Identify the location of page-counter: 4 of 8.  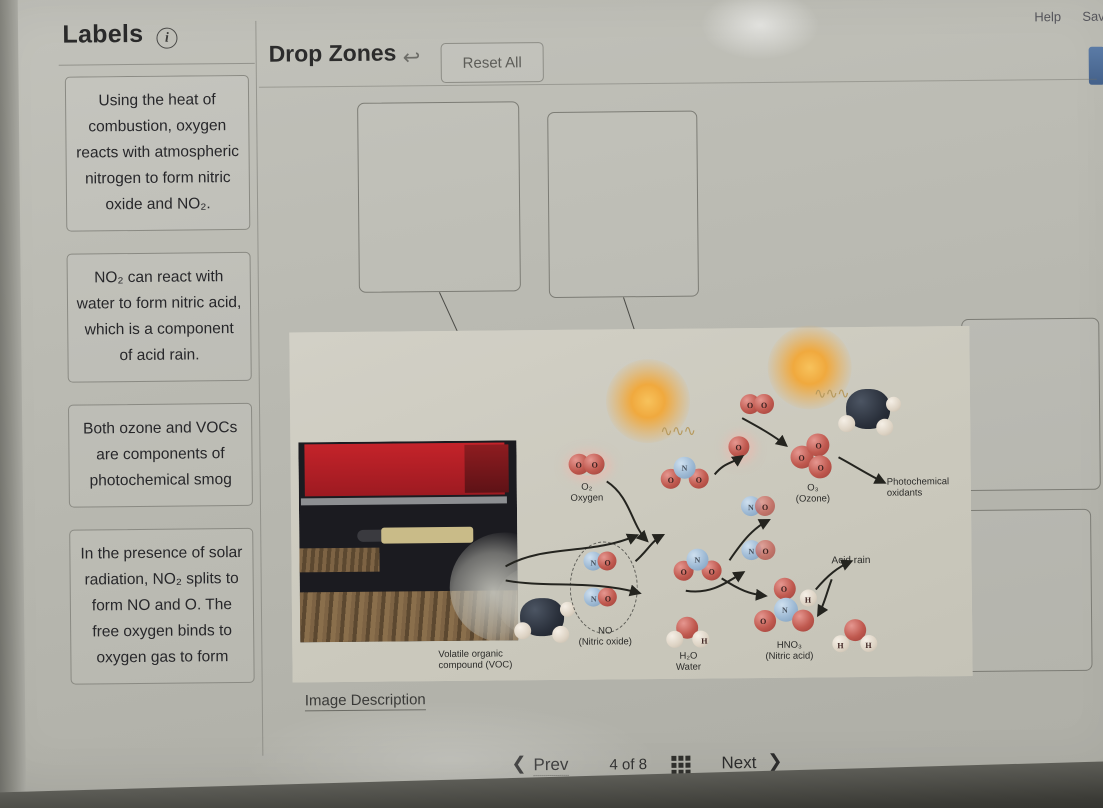
(628, 764).